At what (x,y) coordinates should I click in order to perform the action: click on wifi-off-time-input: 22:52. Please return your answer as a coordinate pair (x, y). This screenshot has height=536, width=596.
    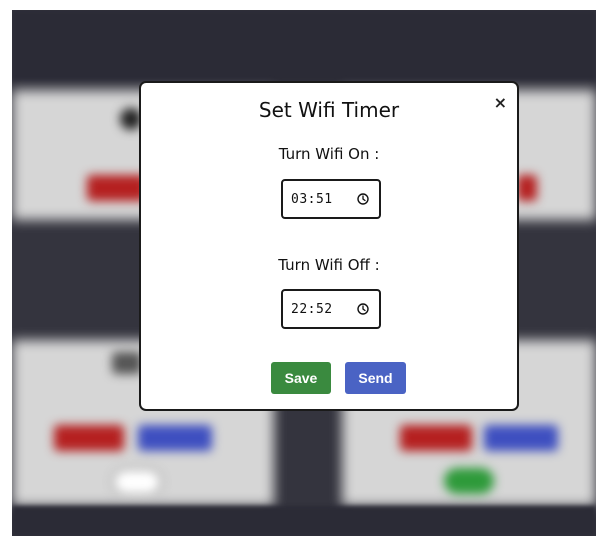
    Looking at the image, I should click on (331, 309).